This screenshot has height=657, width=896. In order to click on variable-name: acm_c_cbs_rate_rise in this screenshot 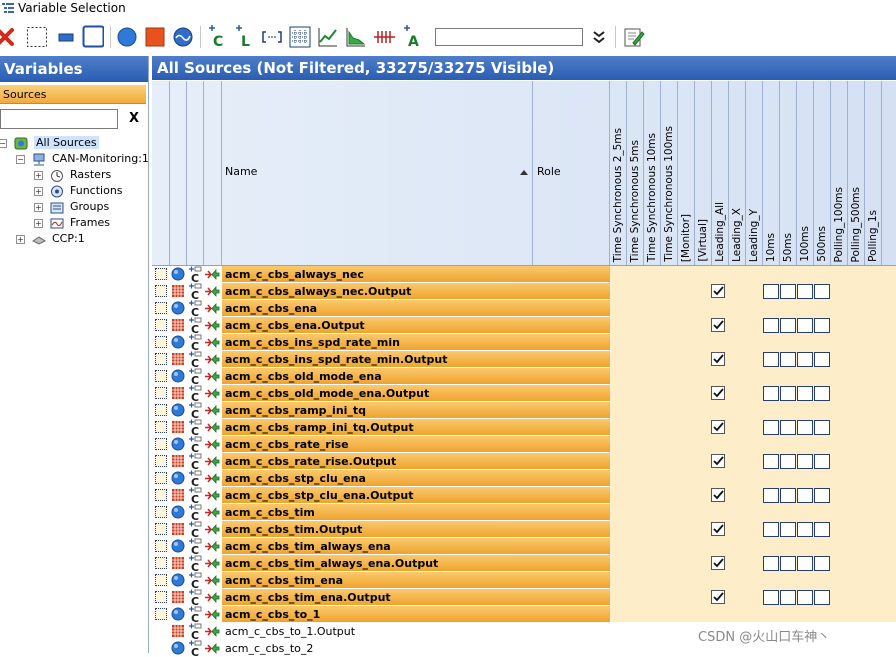, I will do `click(416, 444)`.